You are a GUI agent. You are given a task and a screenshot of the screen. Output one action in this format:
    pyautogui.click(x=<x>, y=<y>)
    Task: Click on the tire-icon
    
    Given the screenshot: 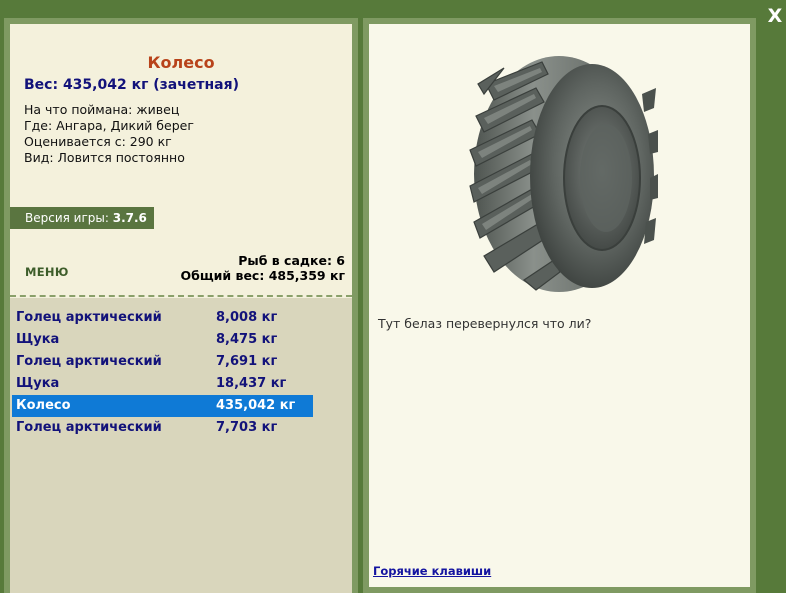 What is the action you would take?
    pyautogui.click(x=563, y=174)
    